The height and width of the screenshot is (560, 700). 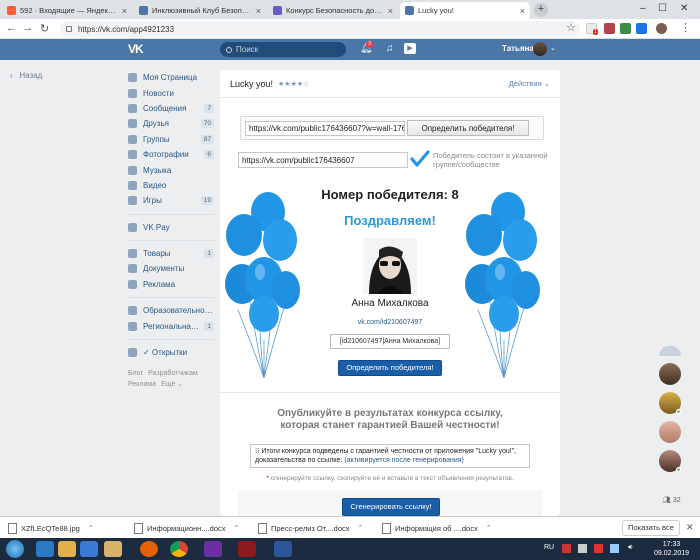 I want to click on chat-count: 👥︎ 32, so click(x=671, y=500).